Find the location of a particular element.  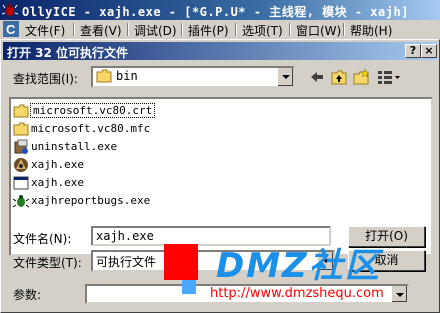

args-label: 参数: is located at coordinates (27, 295).